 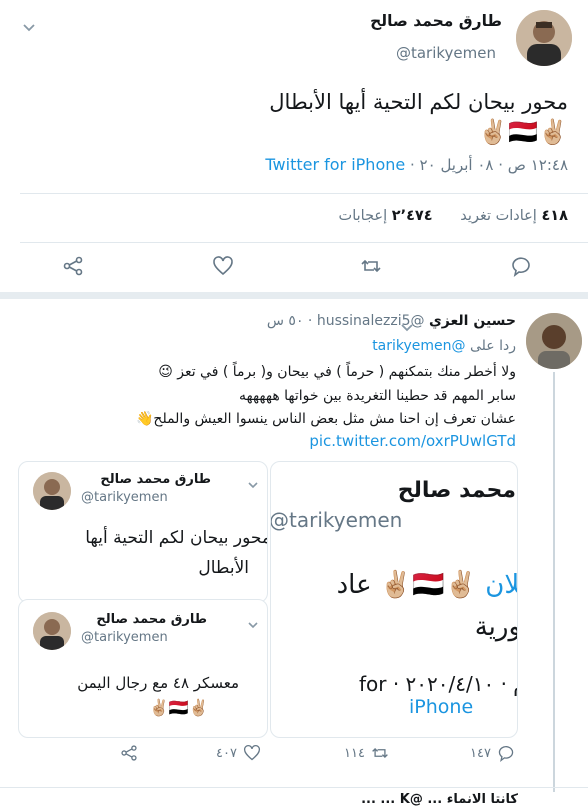 I want to click on thread-line, so click(x=554, y=582).